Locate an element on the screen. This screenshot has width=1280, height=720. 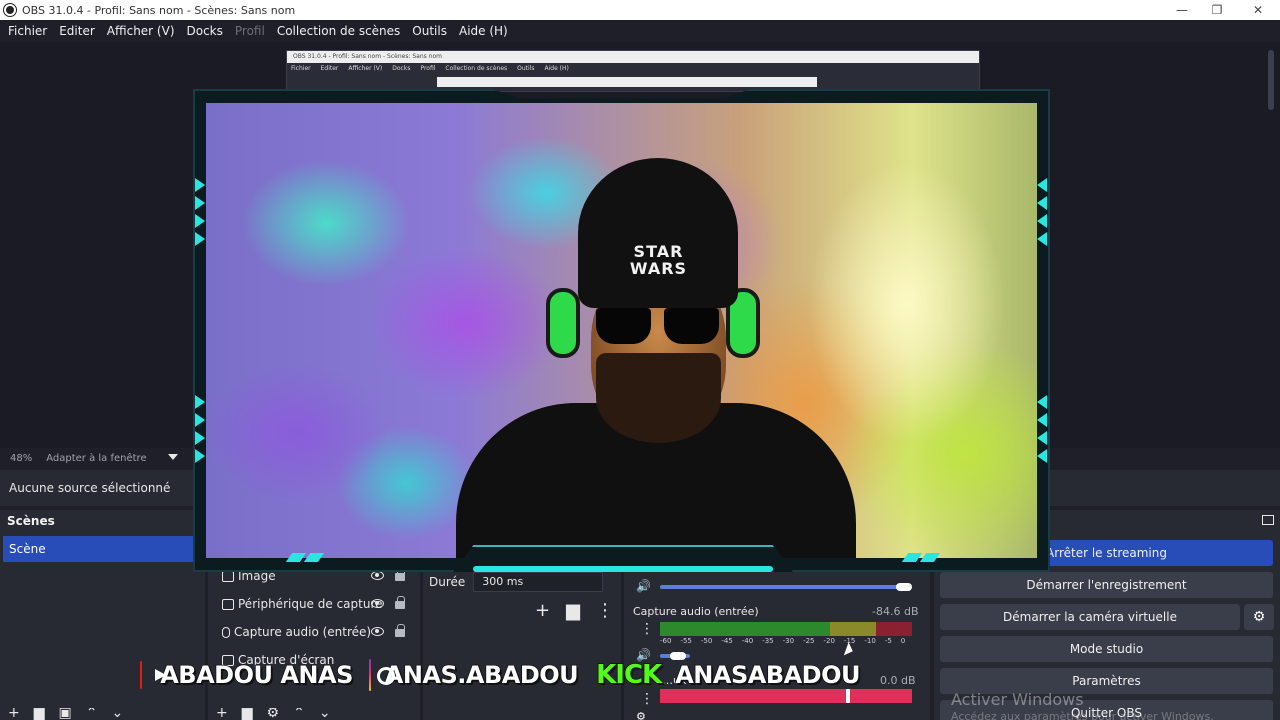
start-virtual-camera-button: Démarrer la caméra virtuelle is located at coordinates (1090, 617).